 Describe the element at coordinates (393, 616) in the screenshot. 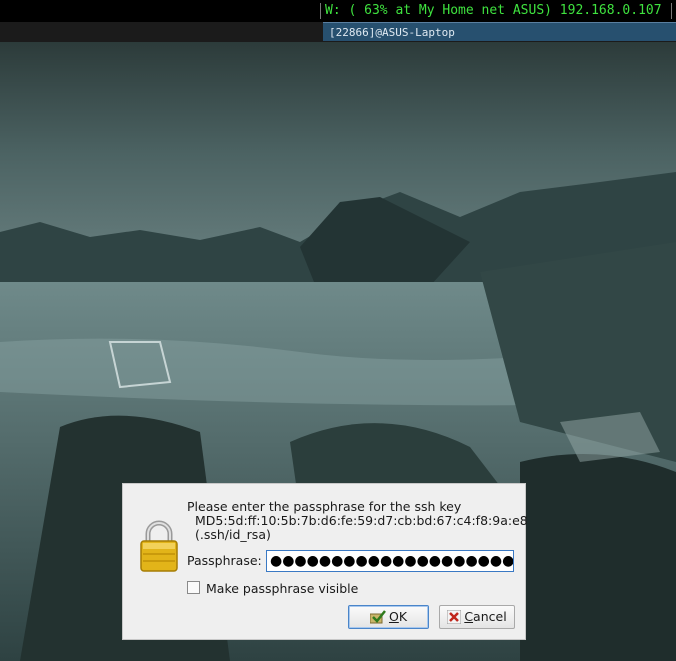

I see `ok-mnemonic: O` at that location.